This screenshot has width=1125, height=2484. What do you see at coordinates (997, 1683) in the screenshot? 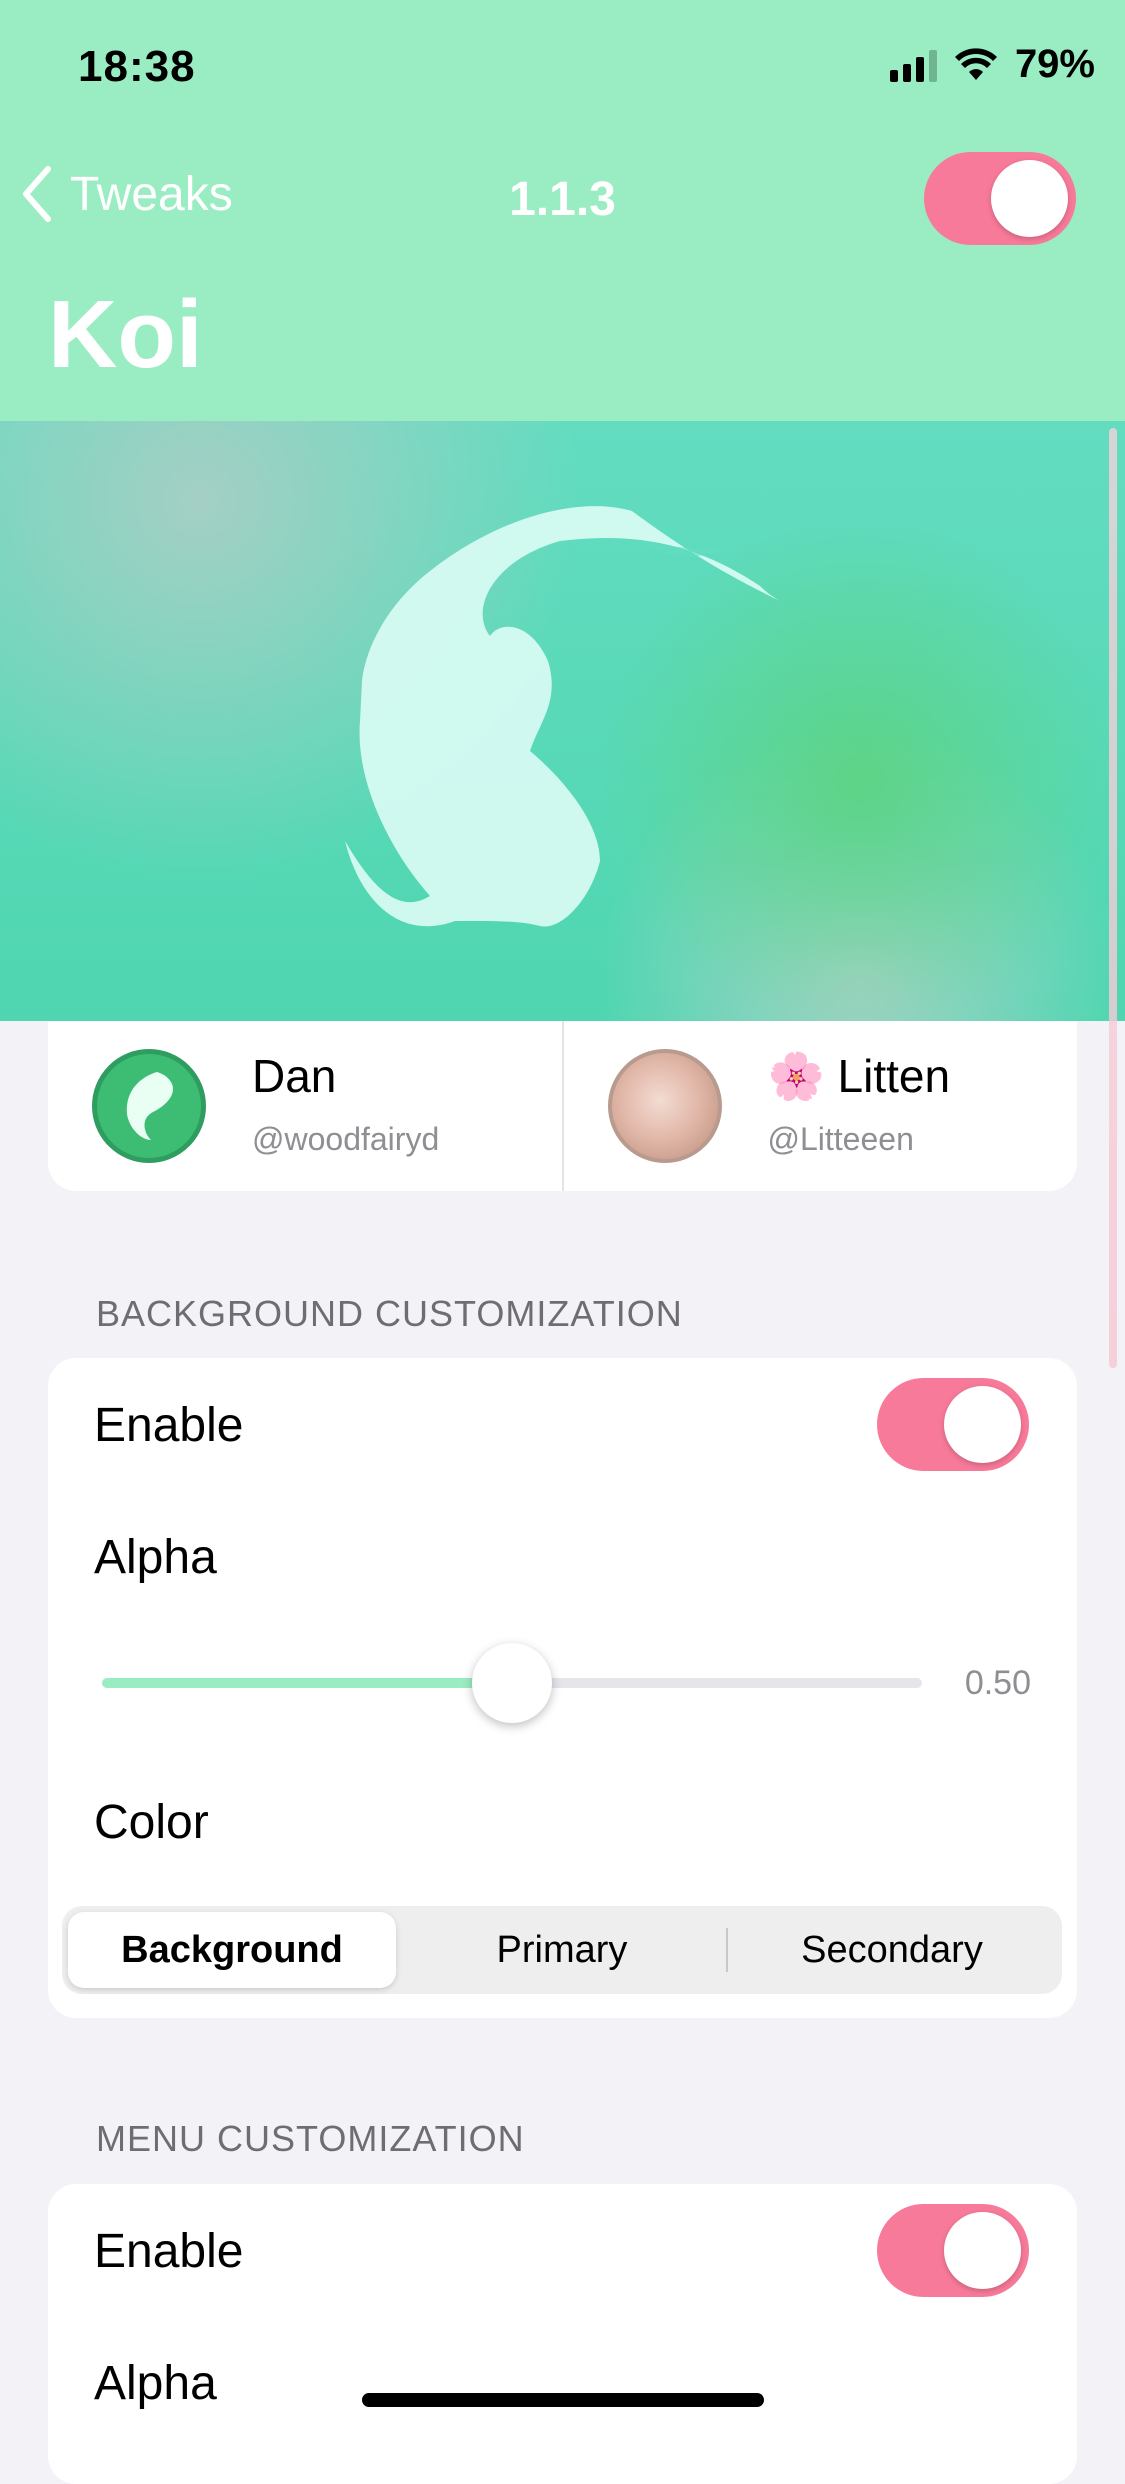
I see `alpha-value: 0.50` at bounding box center [997, 1683].